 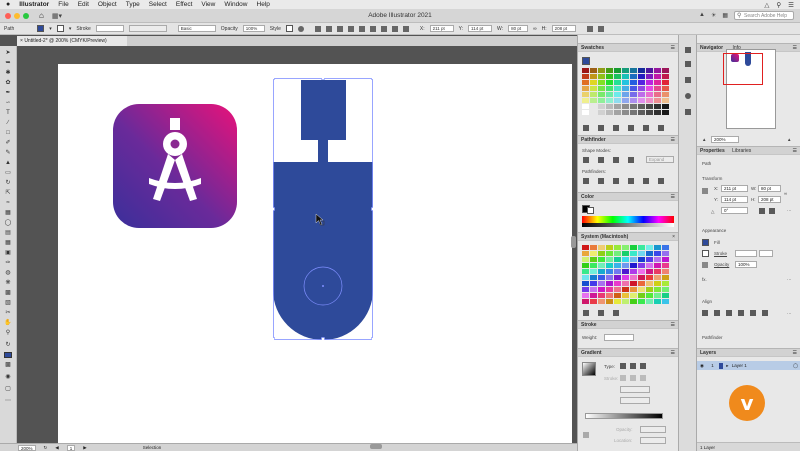 What do you see at coordinates (795, 48) in the screenshot?
I see `navigator-menu-icon: ☰` at bounding box center [795, 48].